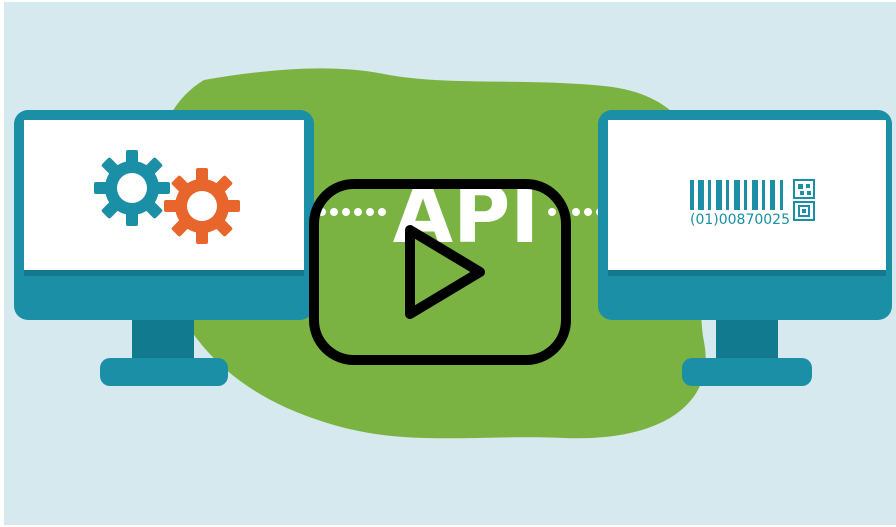 This screenshot has width=896, height=527. What do you see at coordinates (163, 342) in the screenshot?
I see `left-monitor-neck` at bounding box center [163, 342].